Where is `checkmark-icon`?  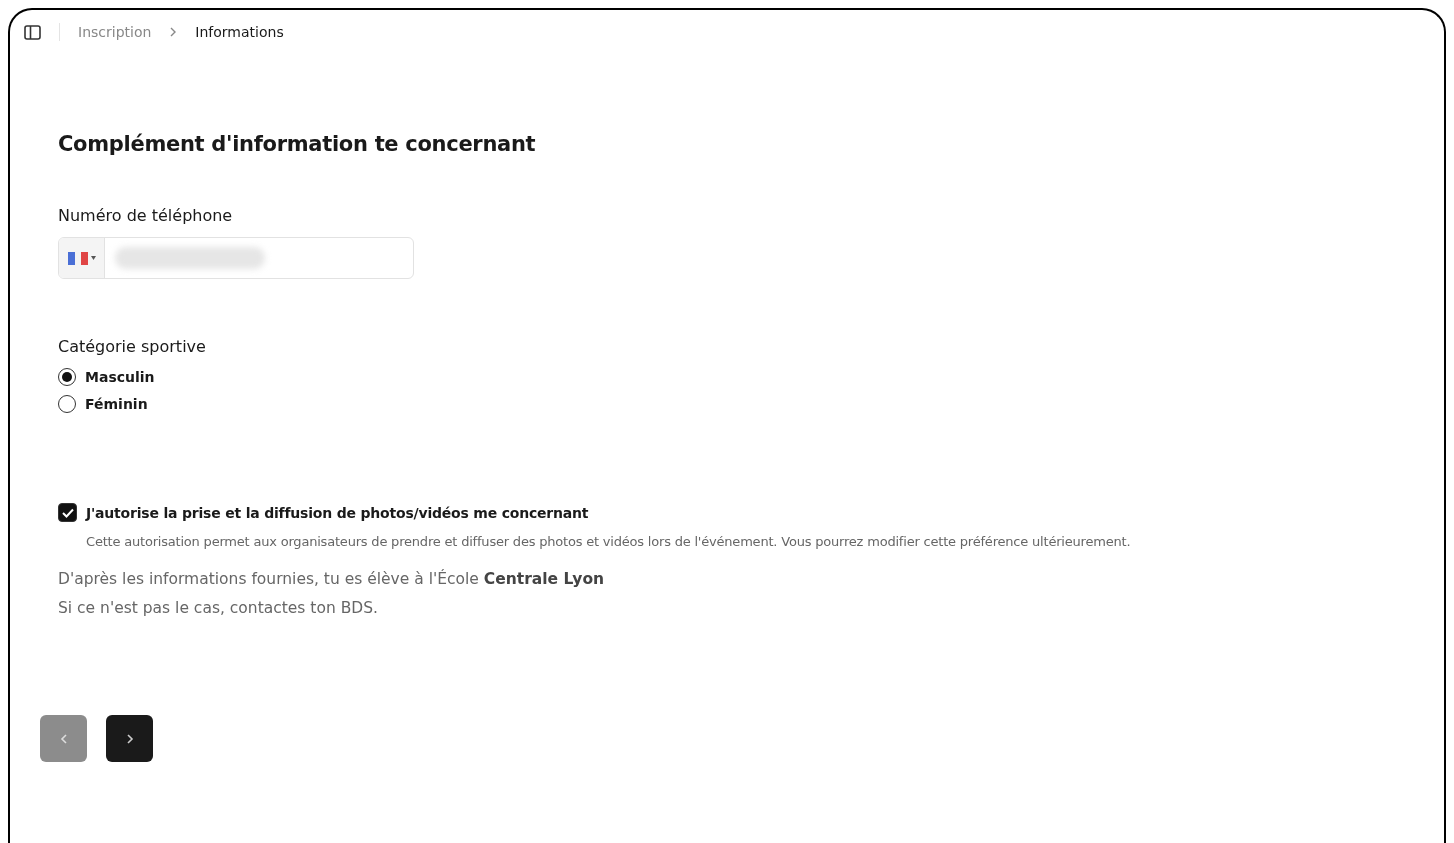
checkmark-icon is located at coordinates (67, 512).